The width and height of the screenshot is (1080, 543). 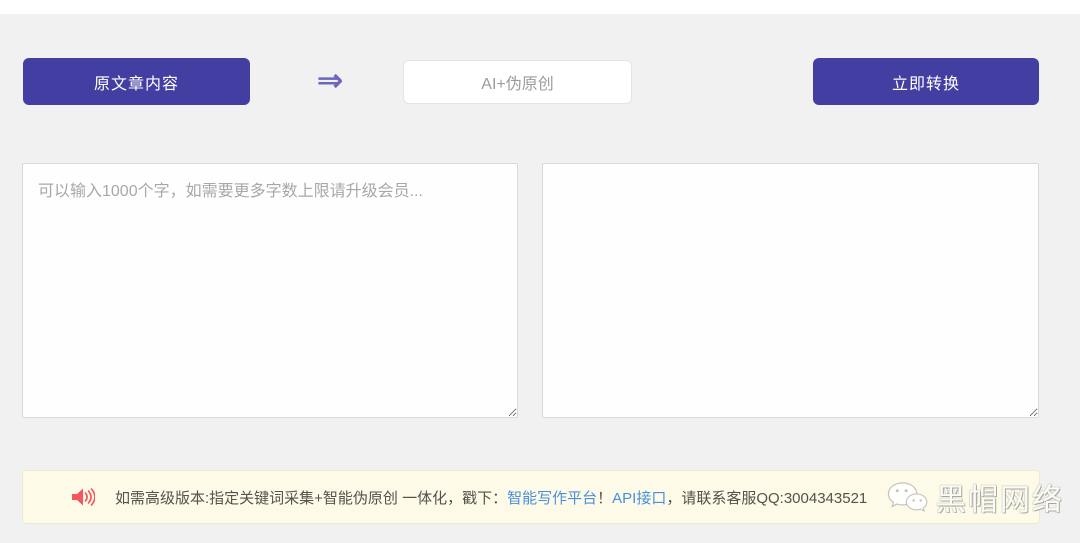 I want to click on convert-now-button: 立即转换, so click(x=926, y=81).